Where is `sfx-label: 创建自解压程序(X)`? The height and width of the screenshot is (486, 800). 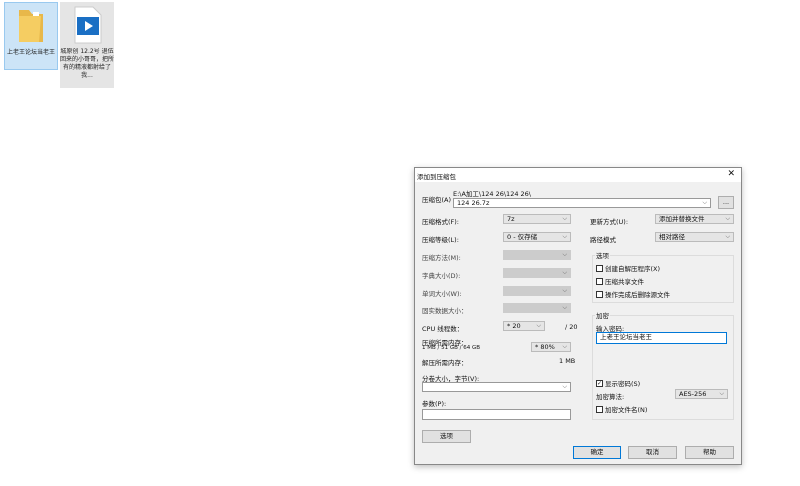
sfx-label: 创建自解压程序(X) is located at coordinates (633, 269).